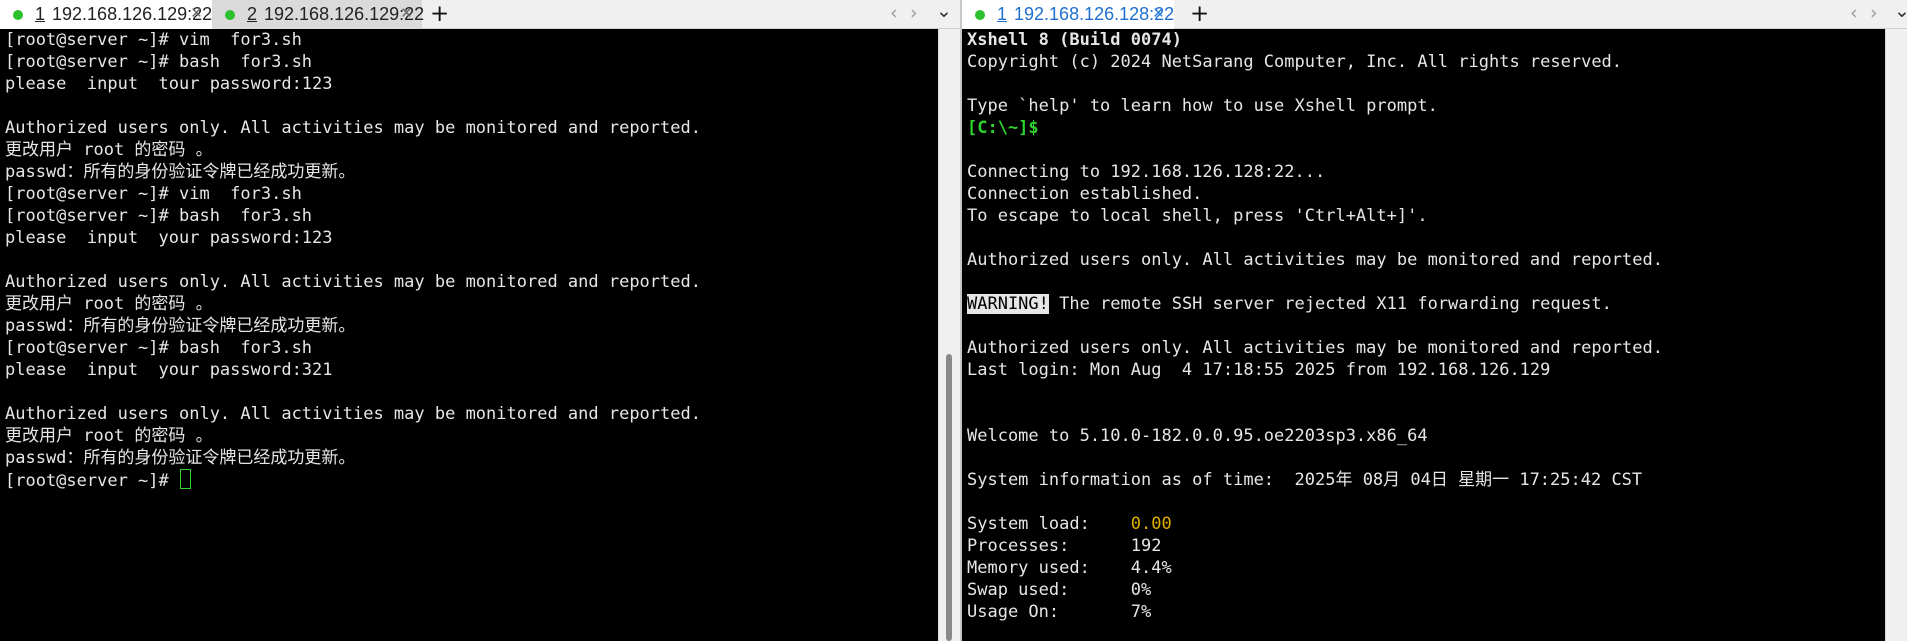 The height and width of the screenshot is (641, 1907). What do you see at coordinates (1425, 546) in the screenshot?
I see `terminal-line: Processes: 192` at bounding box center [1425, 546].